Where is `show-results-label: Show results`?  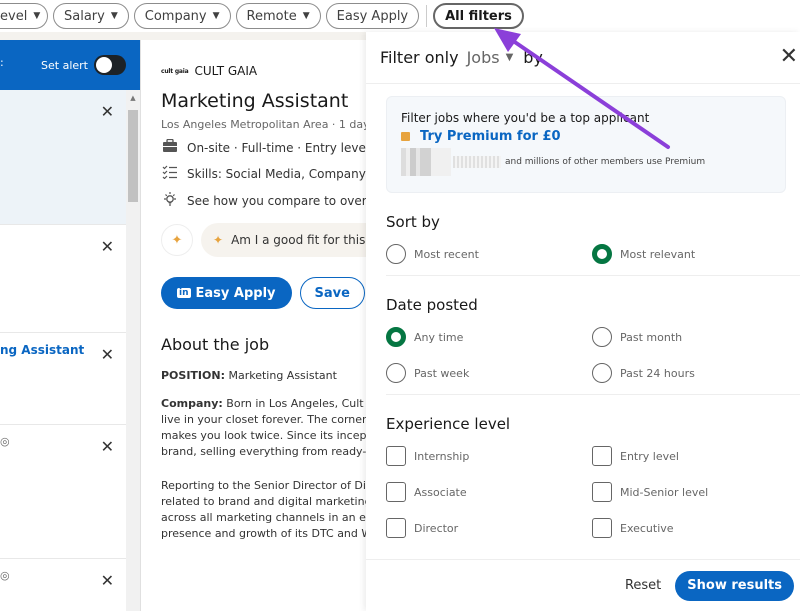
show-results-label: Show results is located at coordinates (734, 585).